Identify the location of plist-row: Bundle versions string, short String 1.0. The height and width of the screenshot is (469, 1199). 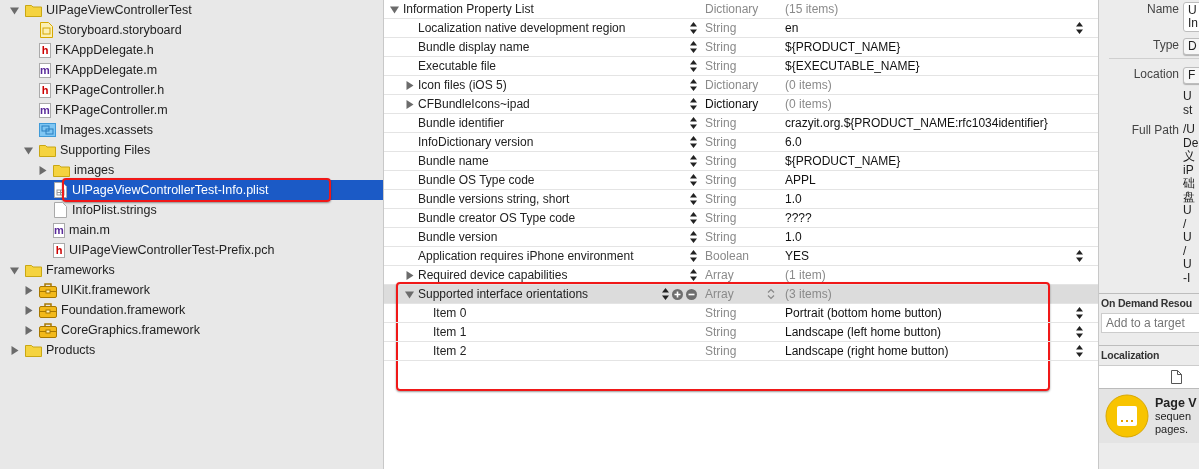
(741, 199).